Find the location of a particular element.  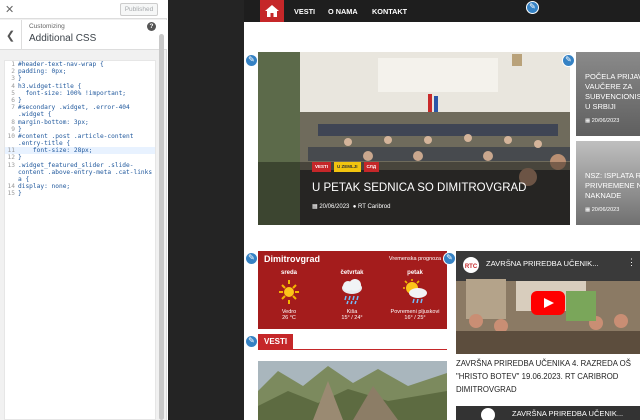

code-text: h3.widget-title { is located at coordinates (50, 86).